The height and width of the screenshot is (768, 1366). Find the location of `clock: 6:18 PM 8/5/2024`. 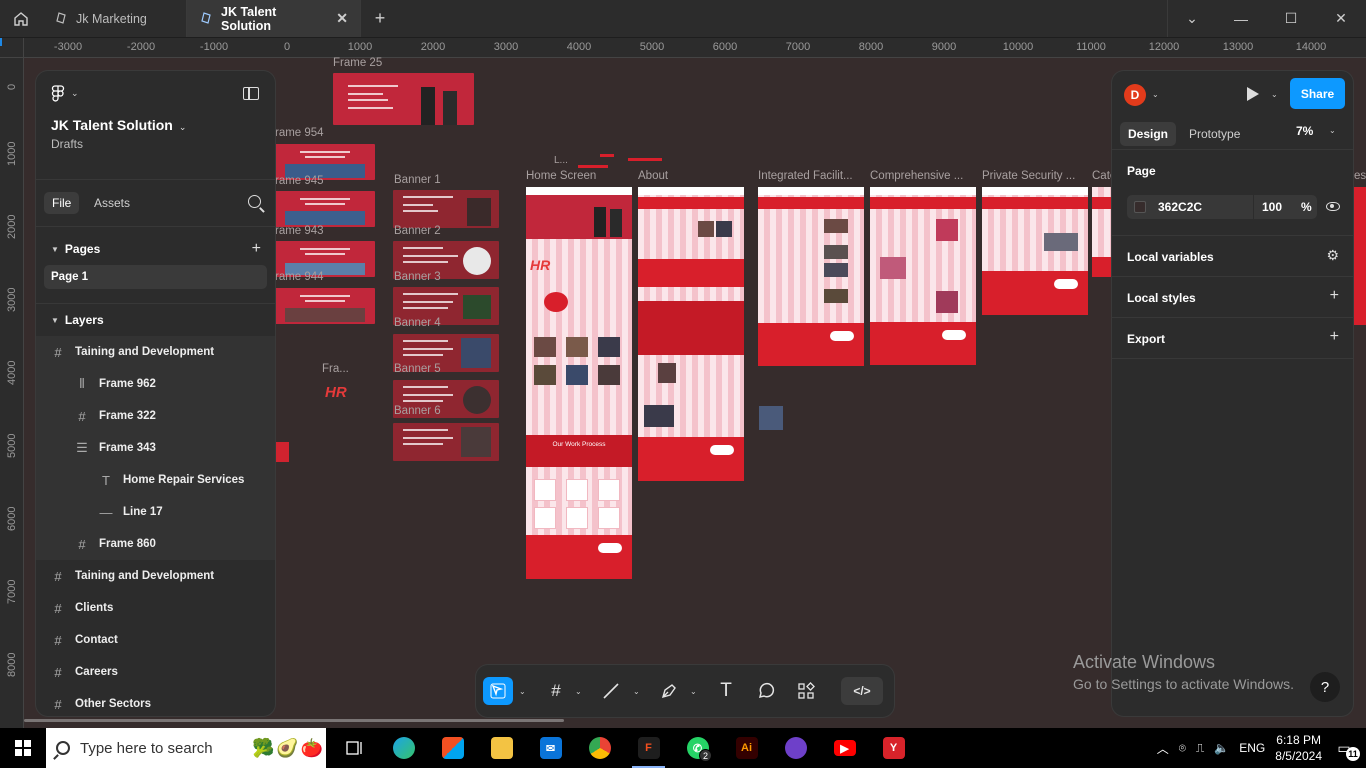

clock: 6:18 PM 8/5/2024 is located at coordinates (1298, 748).